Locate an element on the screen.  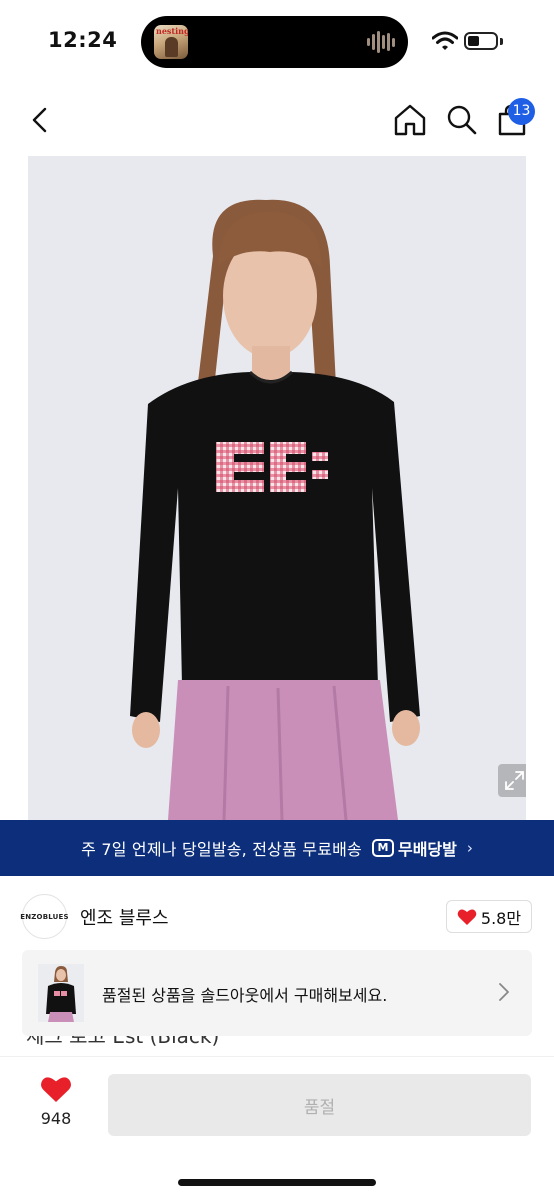
brand-logo: ENZOBLUES is located at coordinates (44, 916).